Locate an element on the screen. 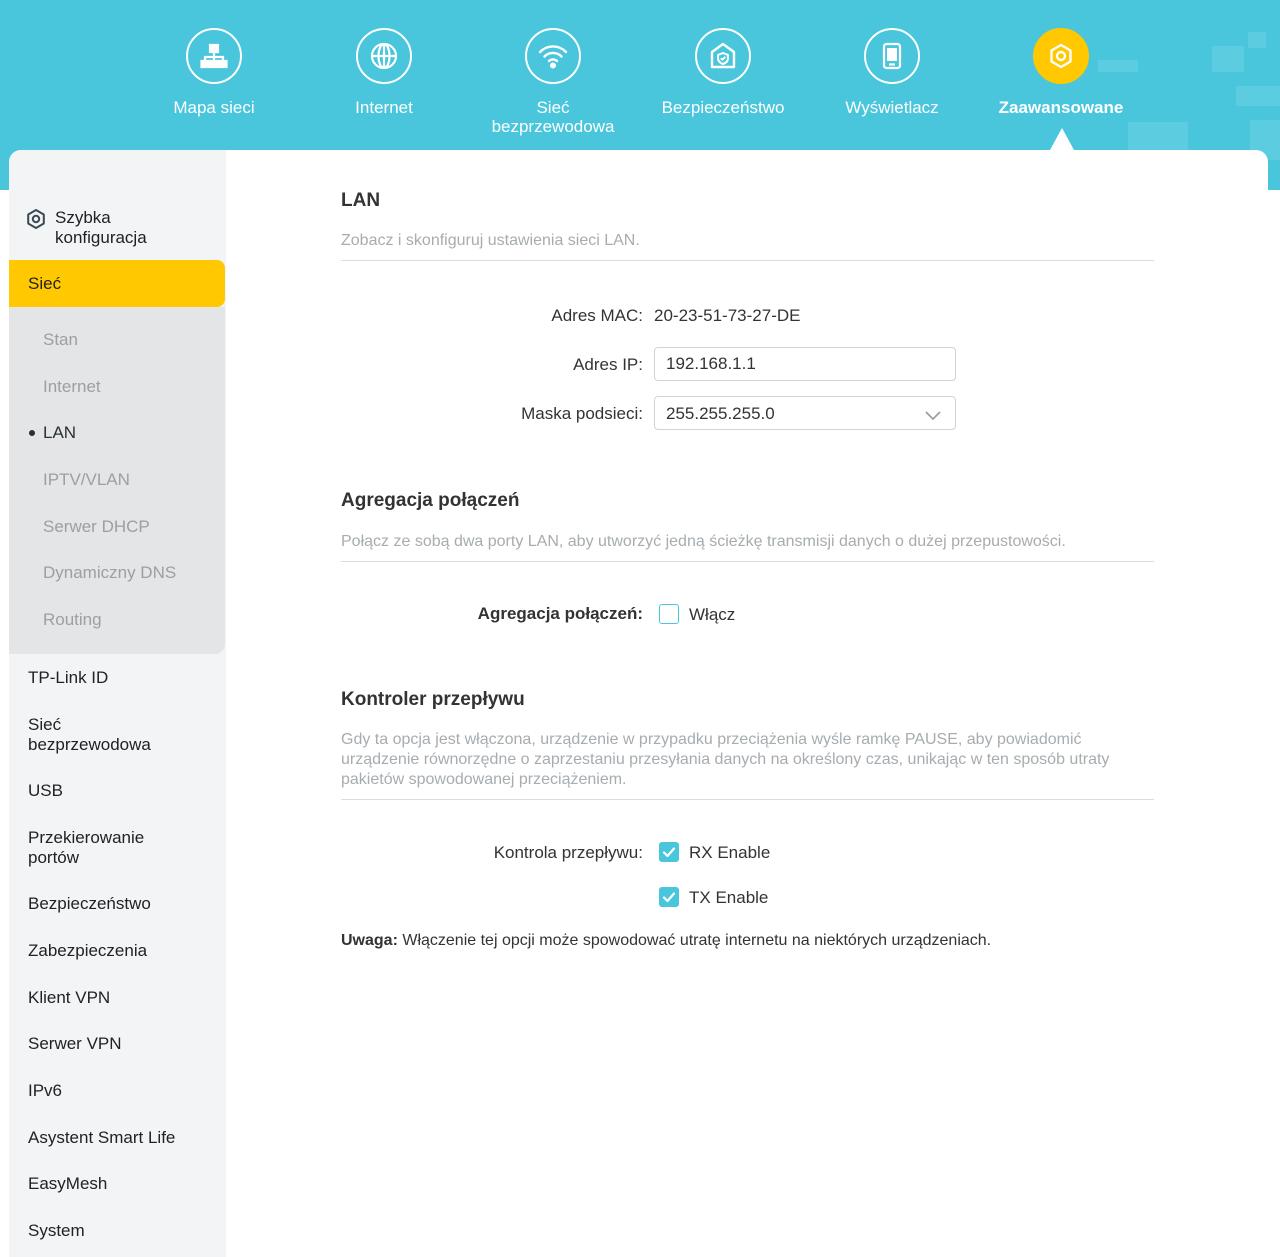  aggregation-enable-label: Włącz is located at coordinates (712, 615).